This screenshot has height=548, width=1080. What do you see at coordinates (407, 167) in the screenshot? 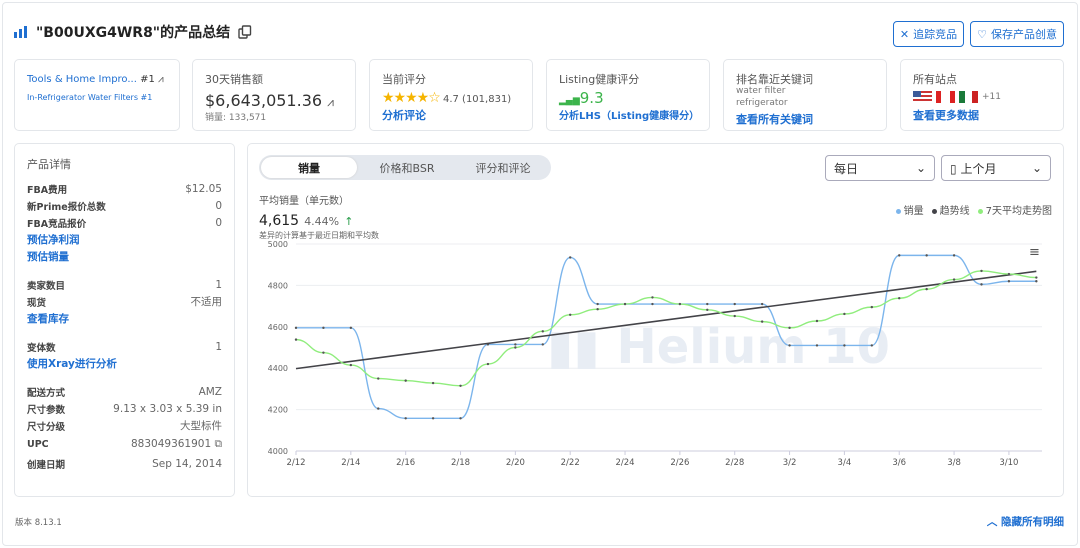
I see `tab-price-bsr: 价格和BSR` at bounding box center [407, 167].